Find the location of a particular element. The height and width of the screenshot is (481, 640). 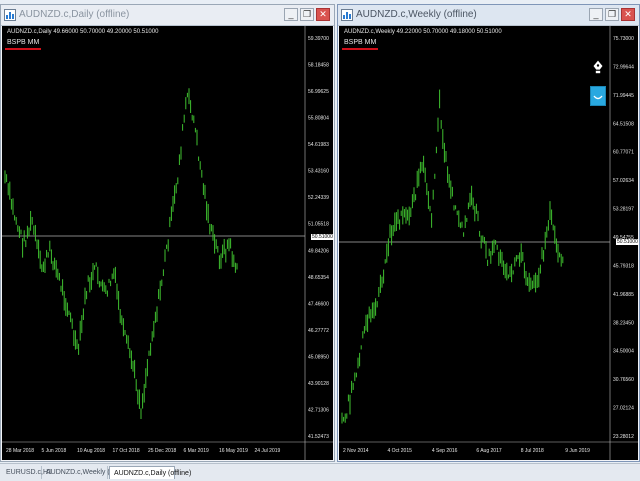

y-tick-label: 45.08950 is located at coordinates (318, 357).